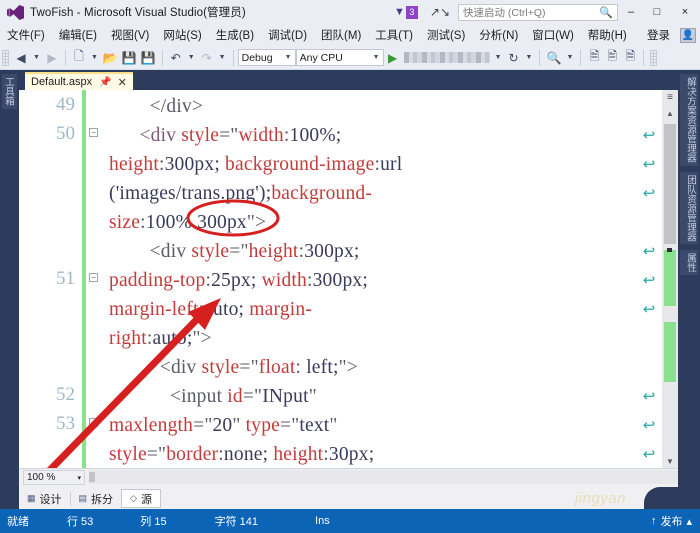 The width and height of the screenshot is (700, 533). I want to click on menu-item-debug: 调试(D), so click(287, 35).